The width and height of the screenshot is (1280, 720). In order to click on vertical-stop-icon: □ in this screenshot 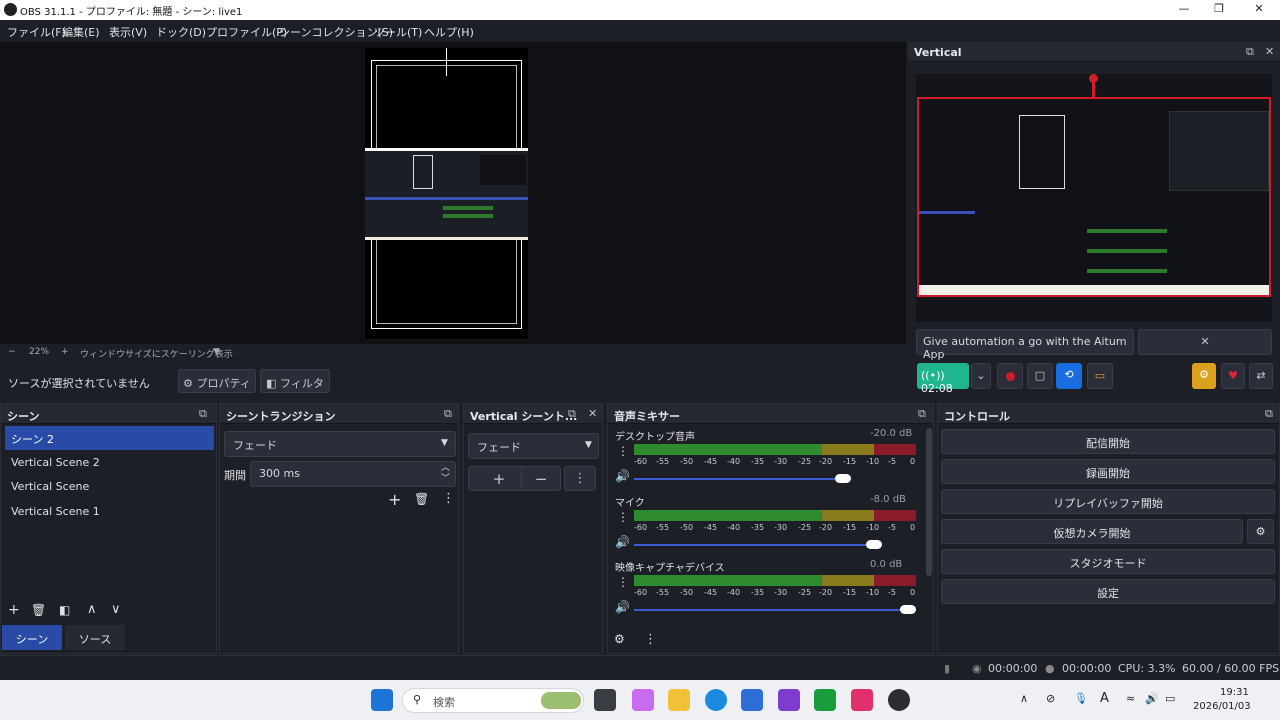, I will do `click(1040, 376)`.